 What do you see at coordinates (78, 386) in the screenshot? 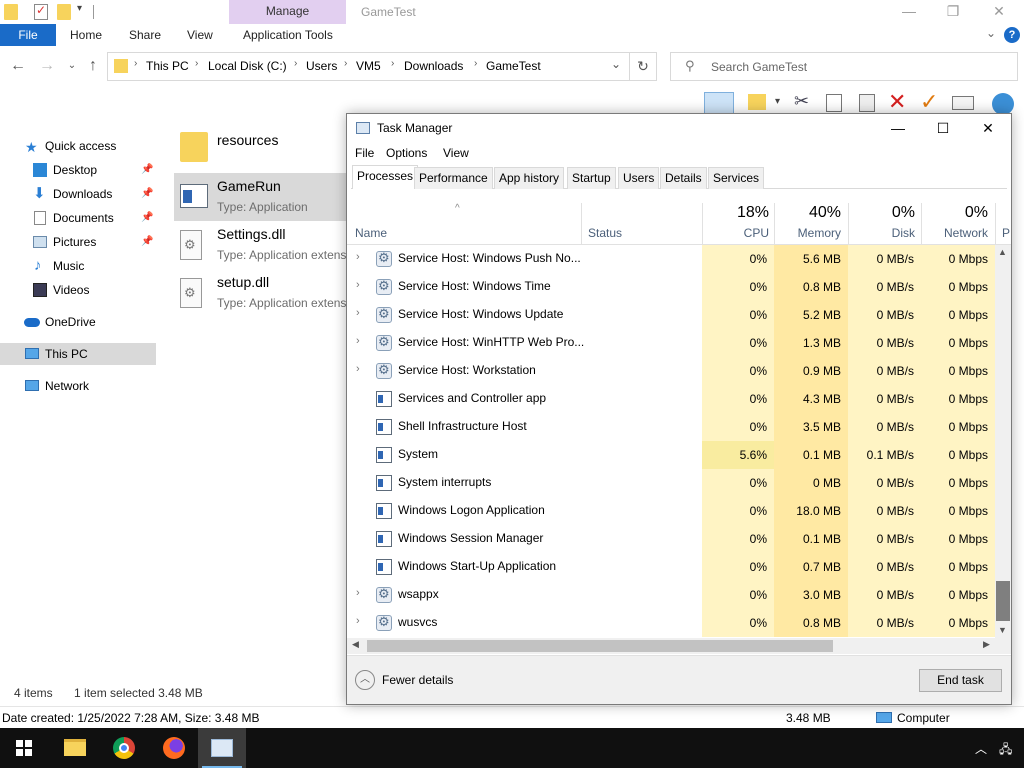
I see `nav-item-network: Network` at bounding box center [78, 386].